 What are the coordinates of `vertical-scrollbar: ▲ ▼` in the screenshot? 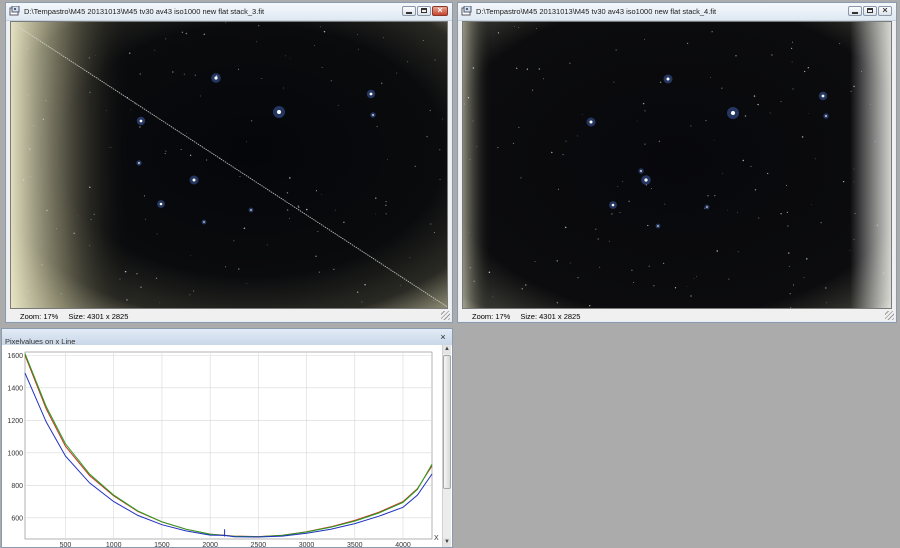 It's located at (446, 446).